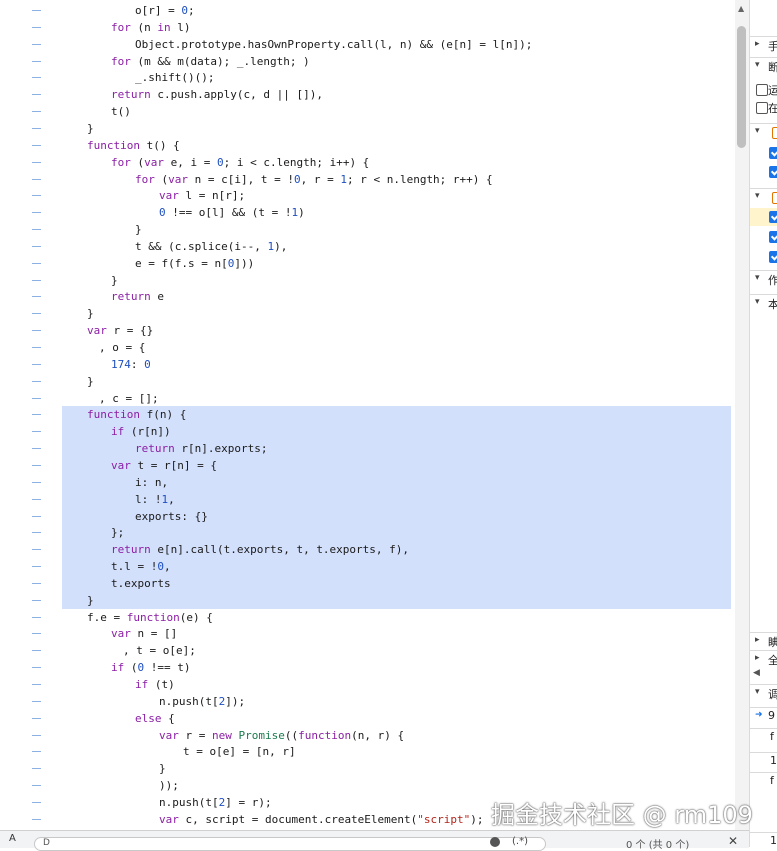 Image resolution: width=777 pixels, height=851 pixels. Describe the element at coordinates (367, 111) in the screenshot. I see `code-line: t()` at that location.